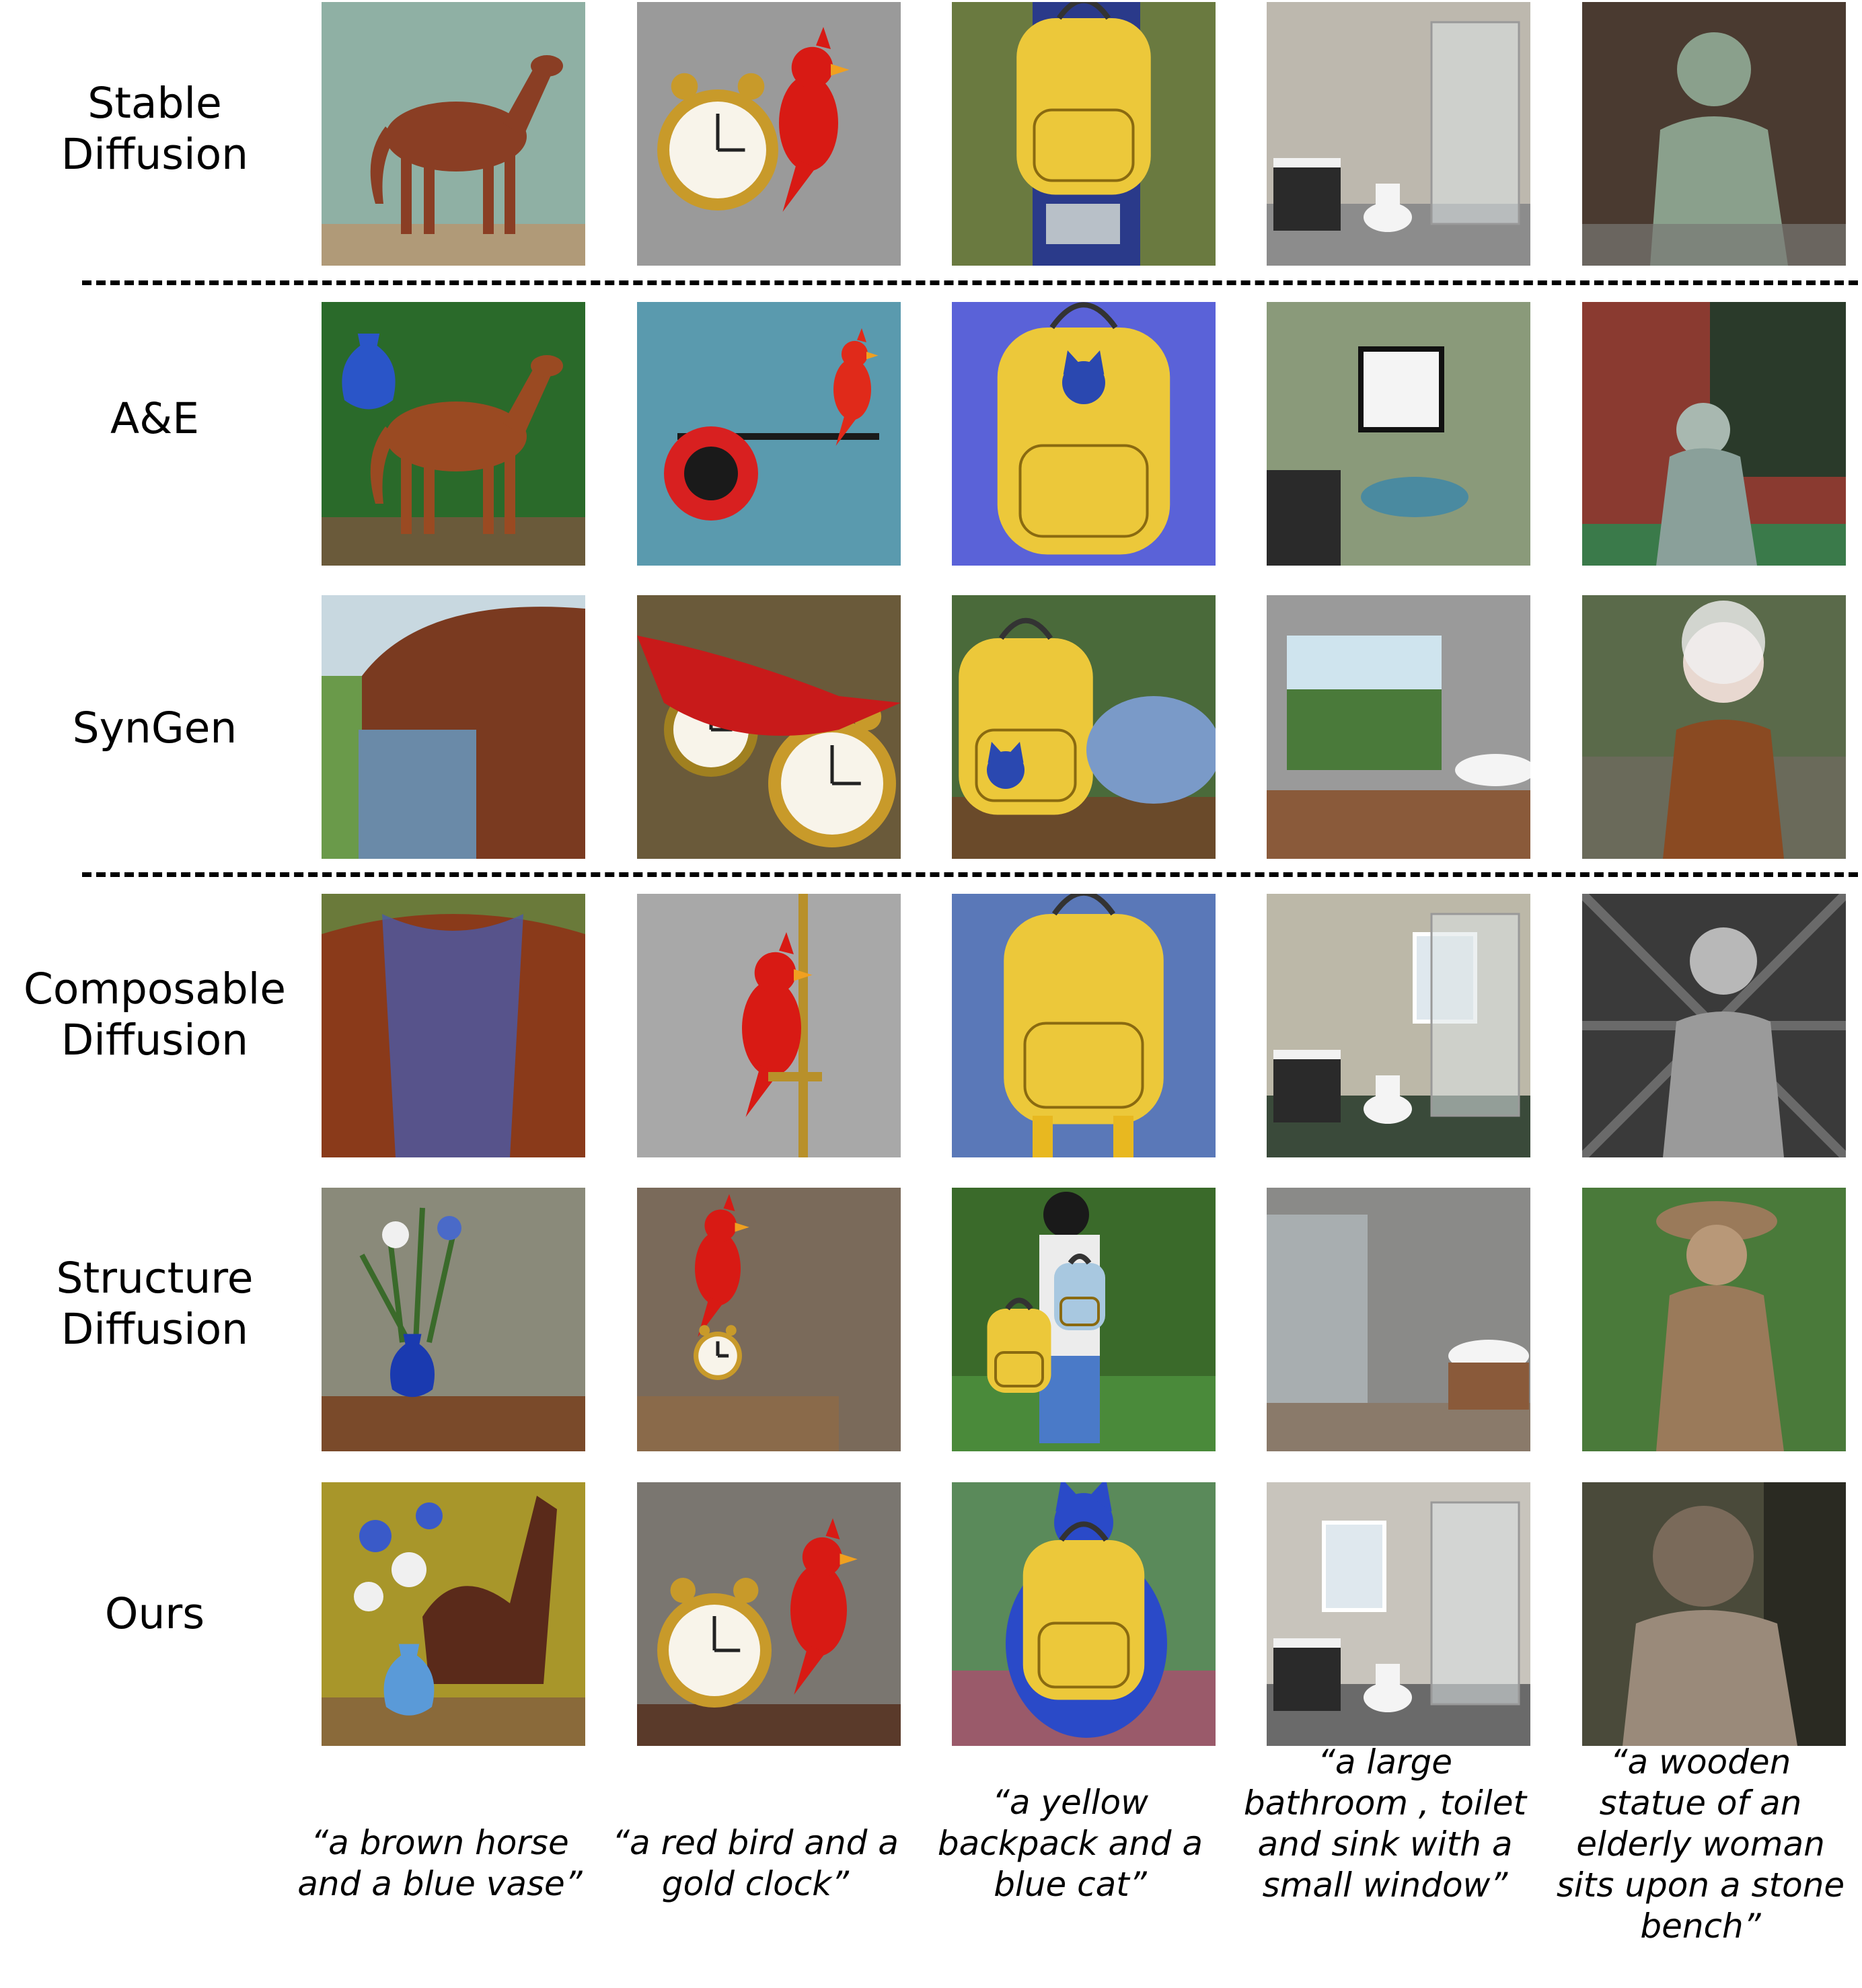 The image size is (1862, 1988). I want to click on generated-image-syngen-statue, so click(1714, 727).